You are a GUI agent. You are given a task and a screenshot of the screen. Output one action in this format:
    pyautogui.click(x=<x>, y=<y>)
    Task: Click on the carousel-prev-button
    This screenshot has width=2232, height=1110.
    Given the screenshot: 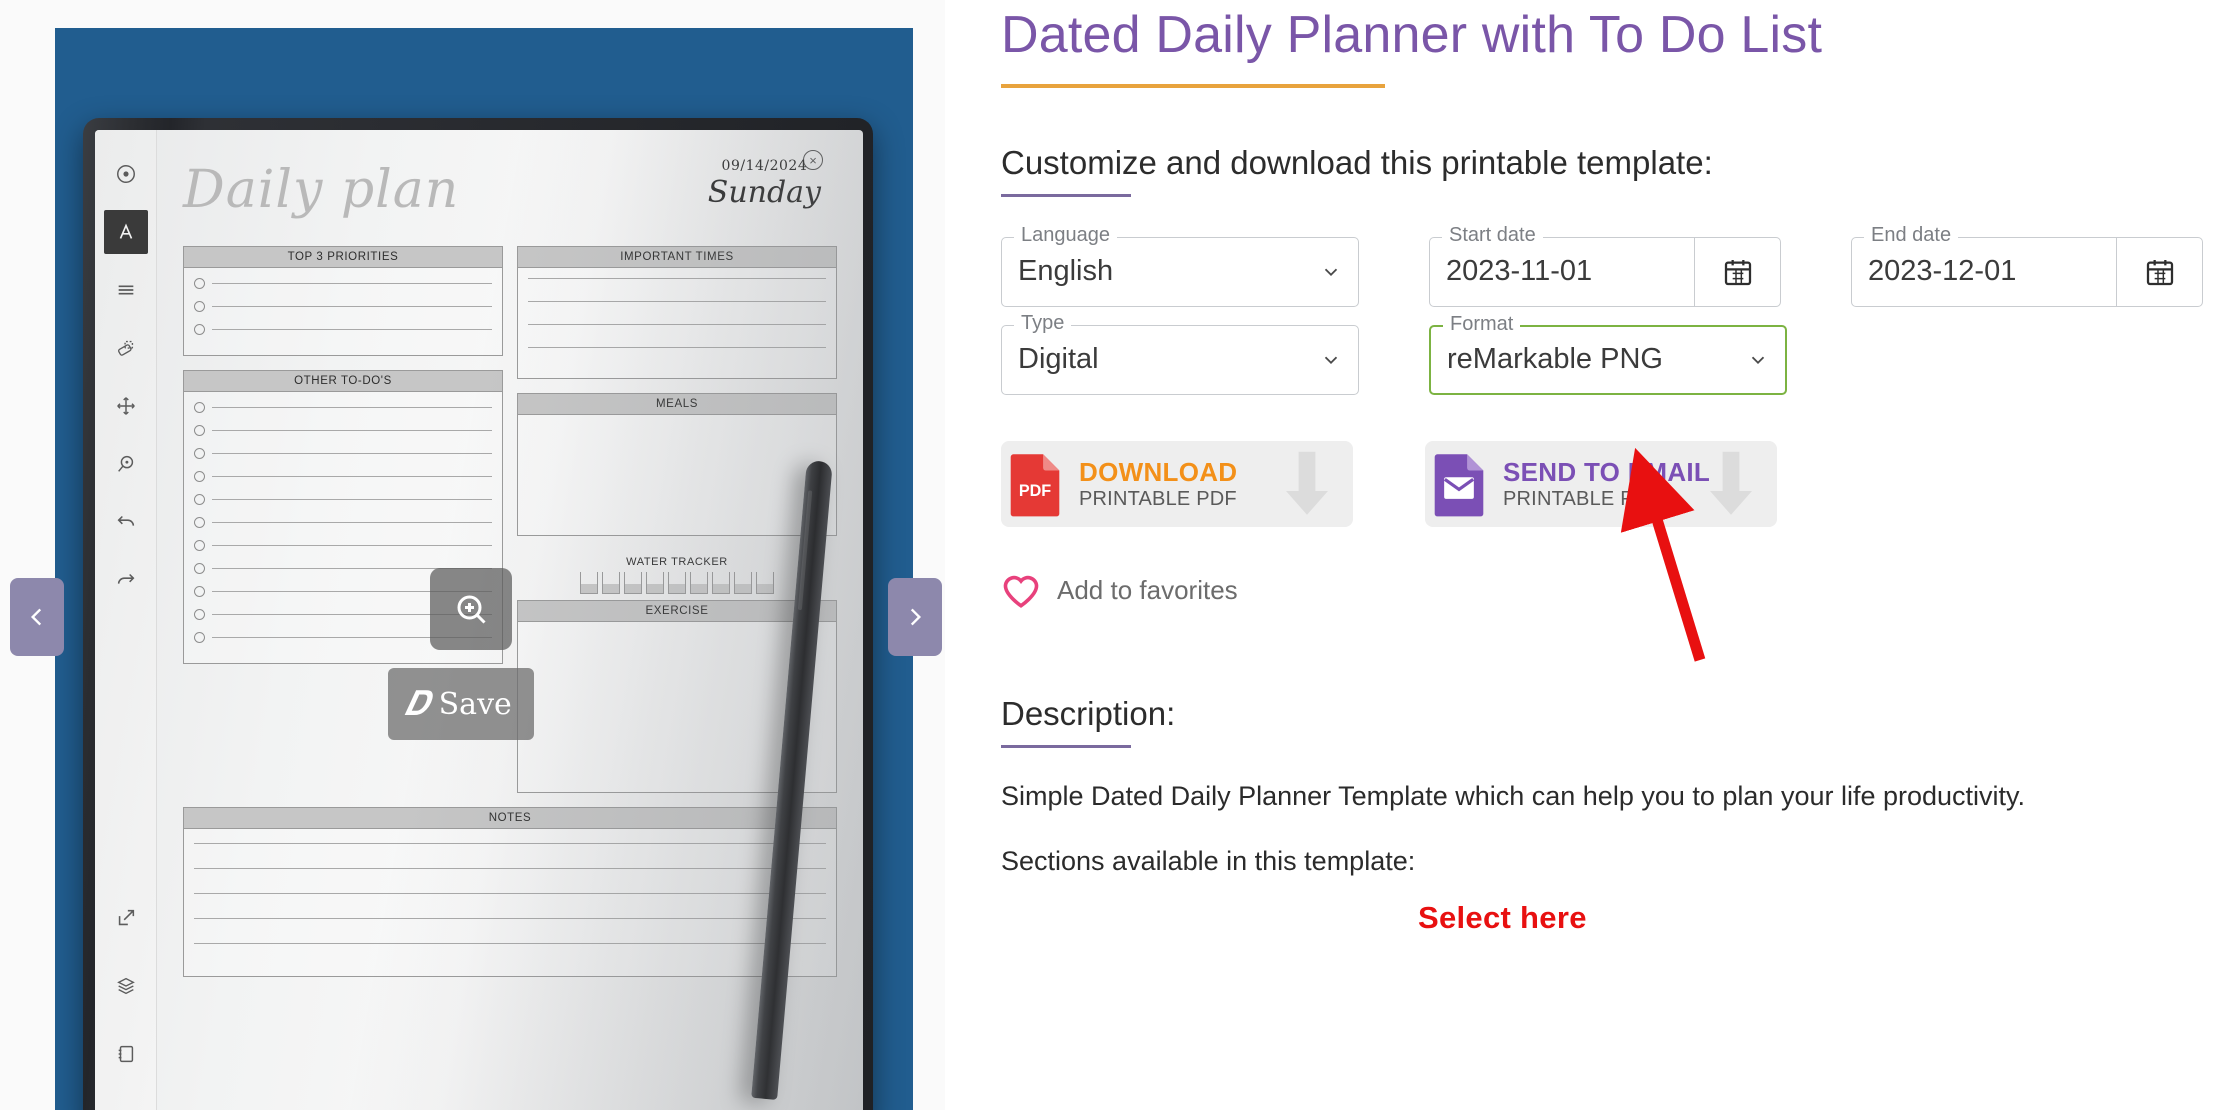 What is the action you would take?
    pyautogui.click(x=37, y=617)
    